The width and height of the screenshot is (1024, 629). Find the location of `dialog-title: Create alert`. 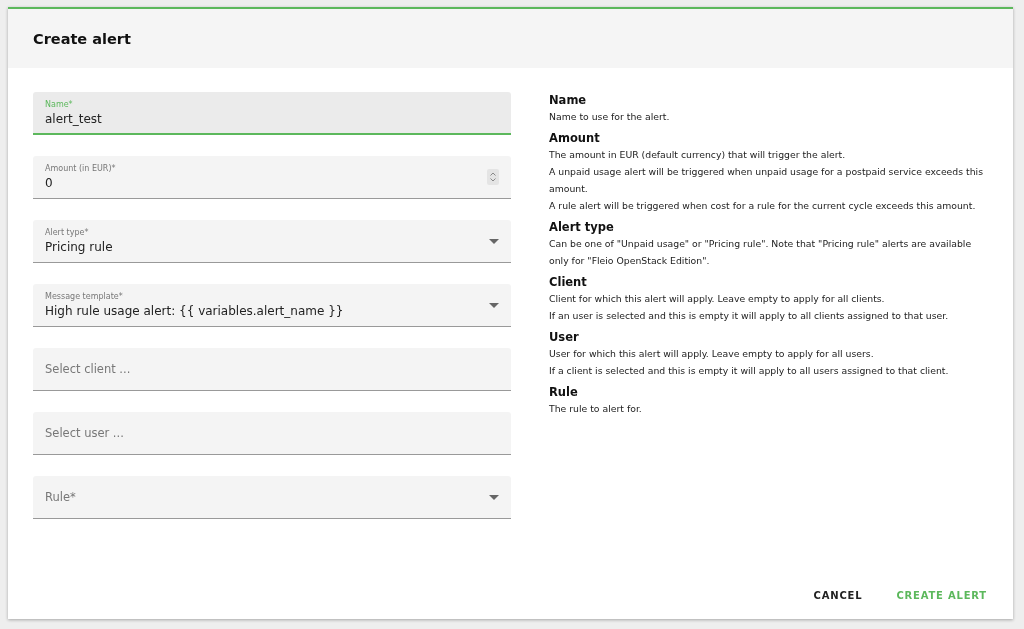

dialog-title: Create alert is located at coordinates (82, 38).